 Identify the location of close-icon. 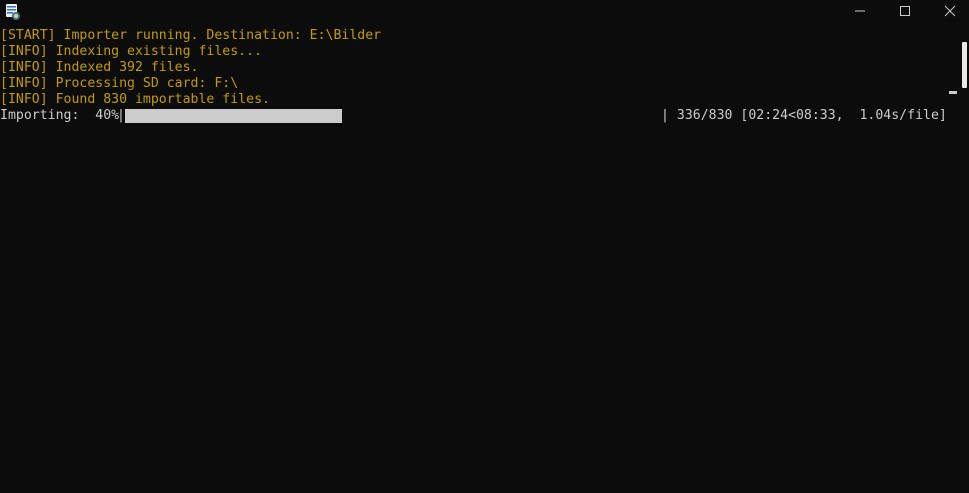
(950, 13).